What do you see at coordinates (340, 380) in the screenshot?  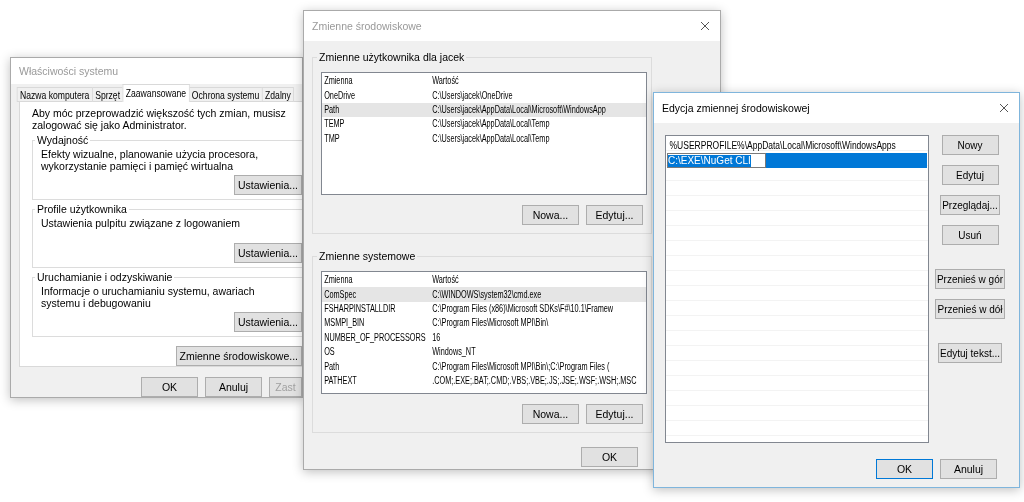 I see `variable-name: PATHEXT` at bounding box center [340, 380].